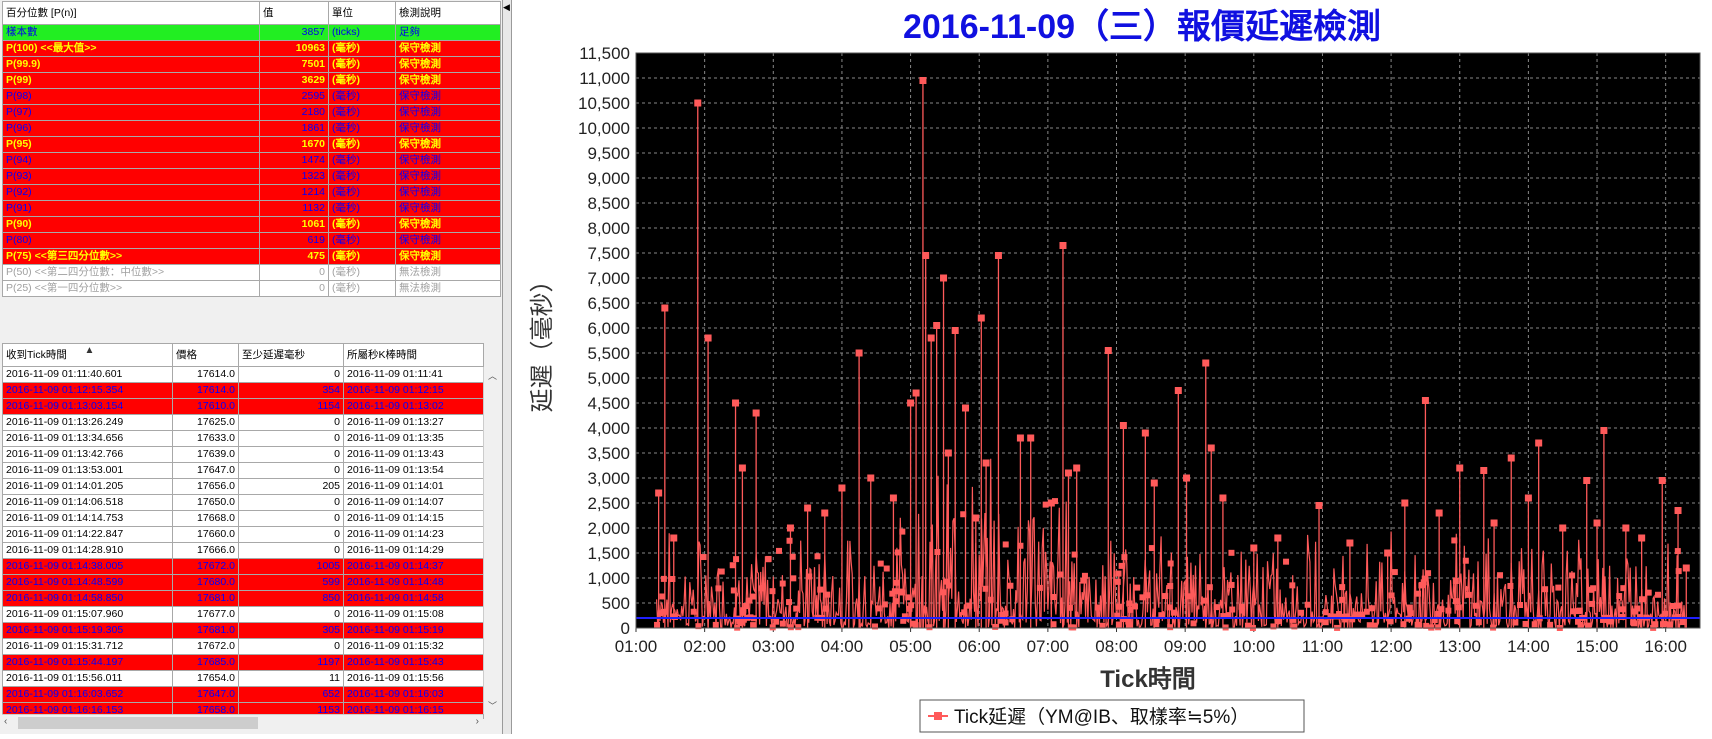 The height and width of the screenshot is (739, 1712). I want to click on y-tick-label: 6,500, so click(608, 303).